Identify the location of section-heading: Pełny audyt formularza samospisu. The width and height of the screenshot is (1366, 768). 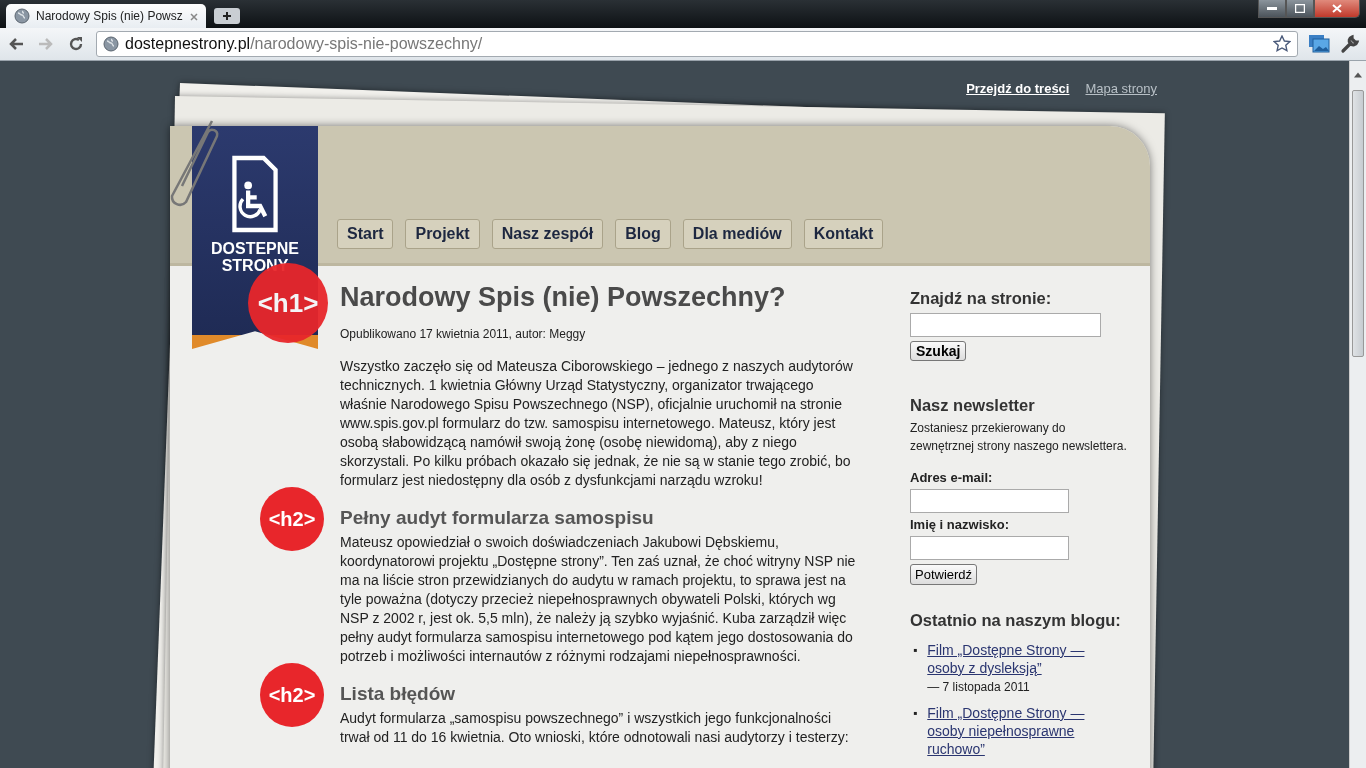
(497, 518).